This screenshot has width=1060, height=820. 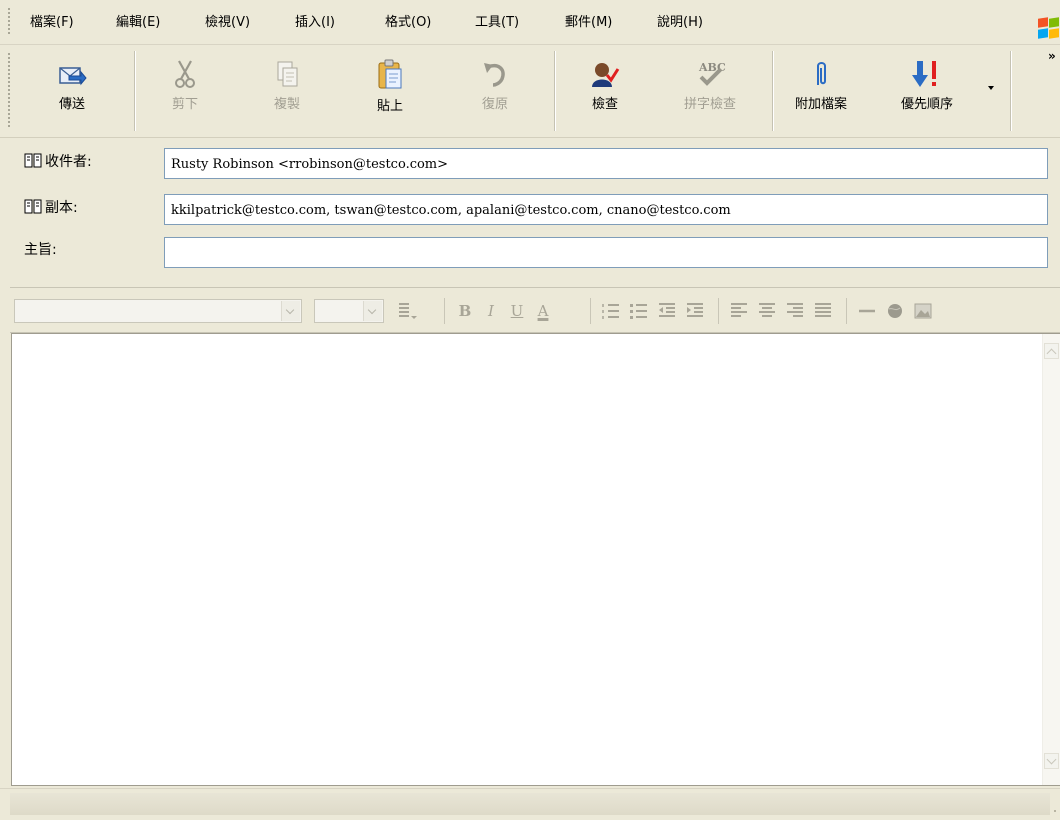 I want to click on windows-logo-icon, so click(x=1047, y=28).